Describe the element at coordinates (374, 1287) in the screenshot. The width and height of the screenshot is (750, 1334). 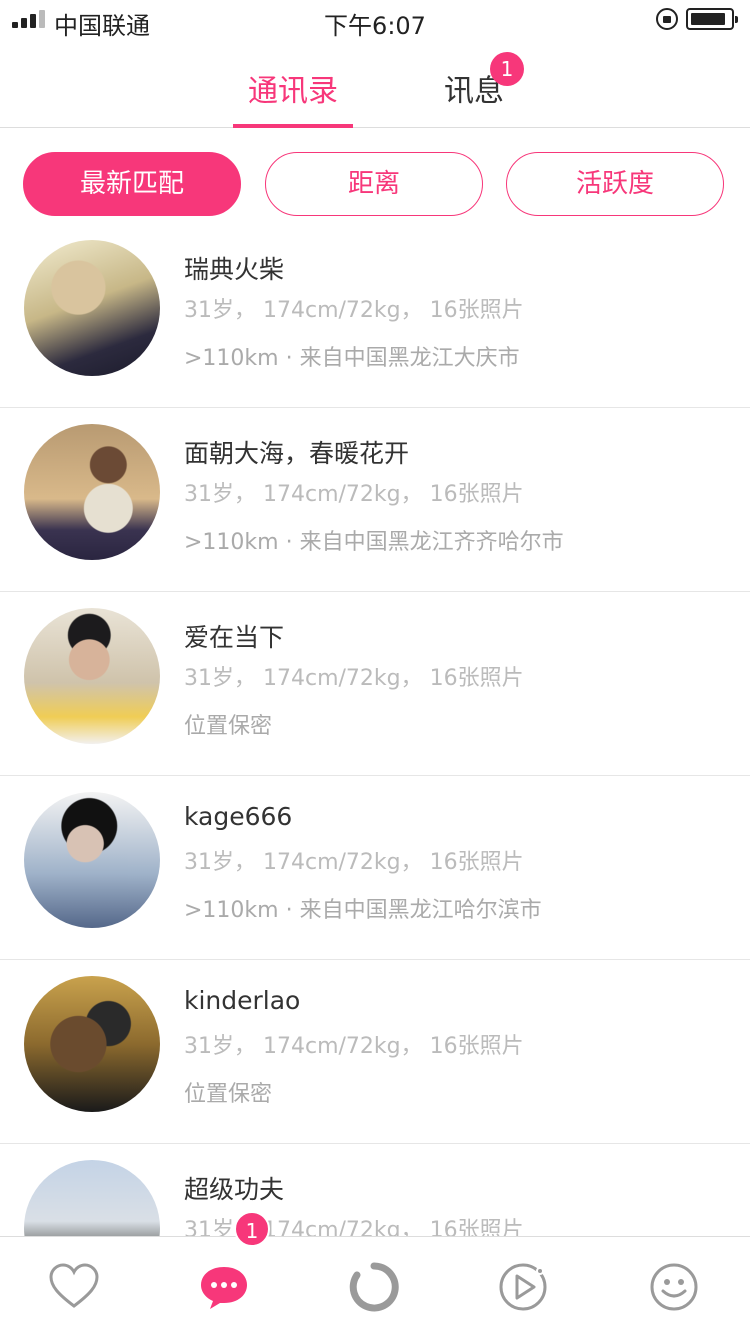
I see `refresh-icon` at that location.